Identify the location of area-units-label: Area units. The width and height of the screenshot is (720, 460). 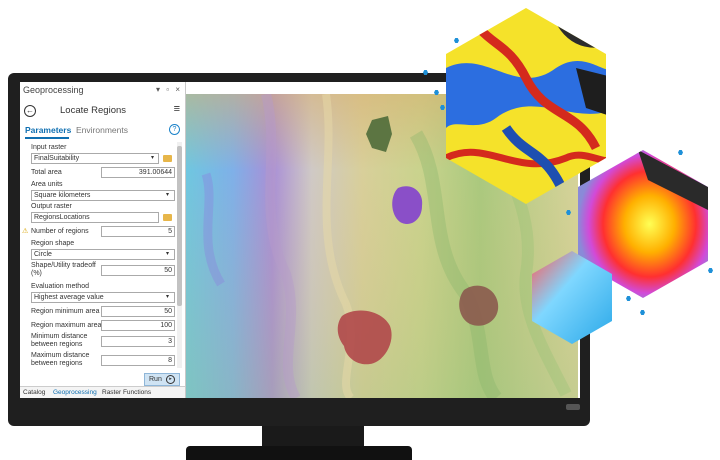
(47, 184).